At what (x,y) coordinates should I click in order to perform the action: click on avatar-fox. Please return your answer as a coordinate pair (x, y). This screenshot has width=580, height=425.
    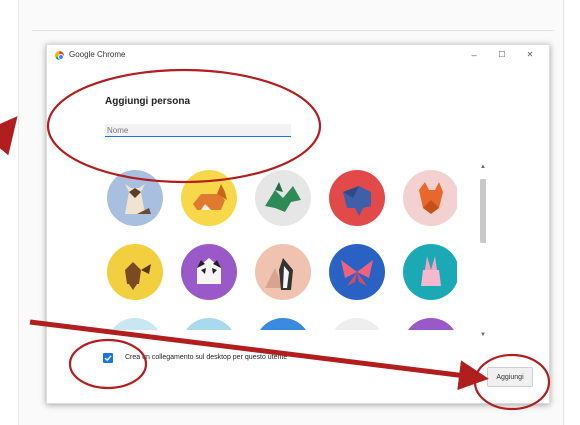
    Looking at the image, I should click on (430, 198).